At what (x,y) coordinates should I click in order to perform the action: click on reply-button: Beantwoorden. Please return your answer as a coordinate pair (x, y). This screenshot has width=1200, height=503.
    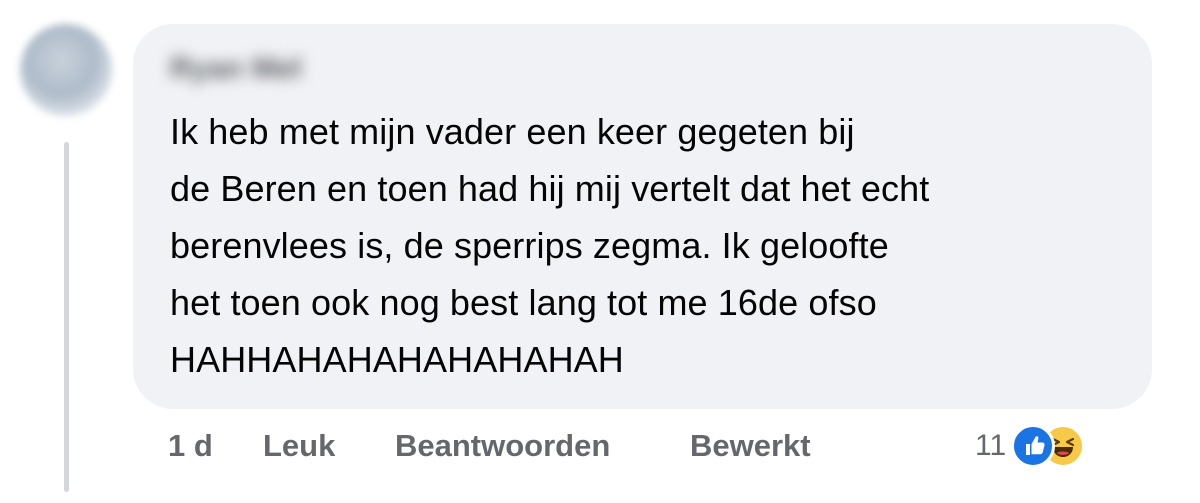
    Looking at the image, I should click on (502, 446).